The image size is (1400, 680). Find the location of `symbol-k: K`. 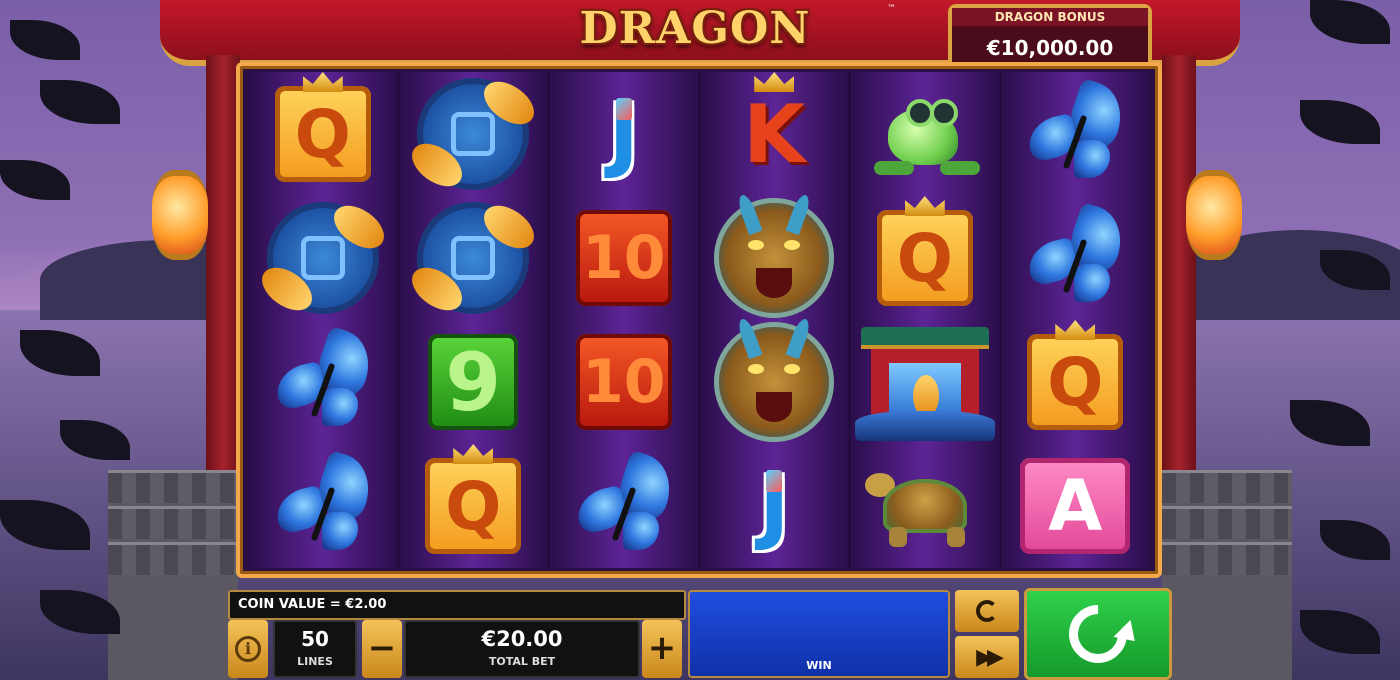

symbol-k: K is located at coordinates (774, 127).